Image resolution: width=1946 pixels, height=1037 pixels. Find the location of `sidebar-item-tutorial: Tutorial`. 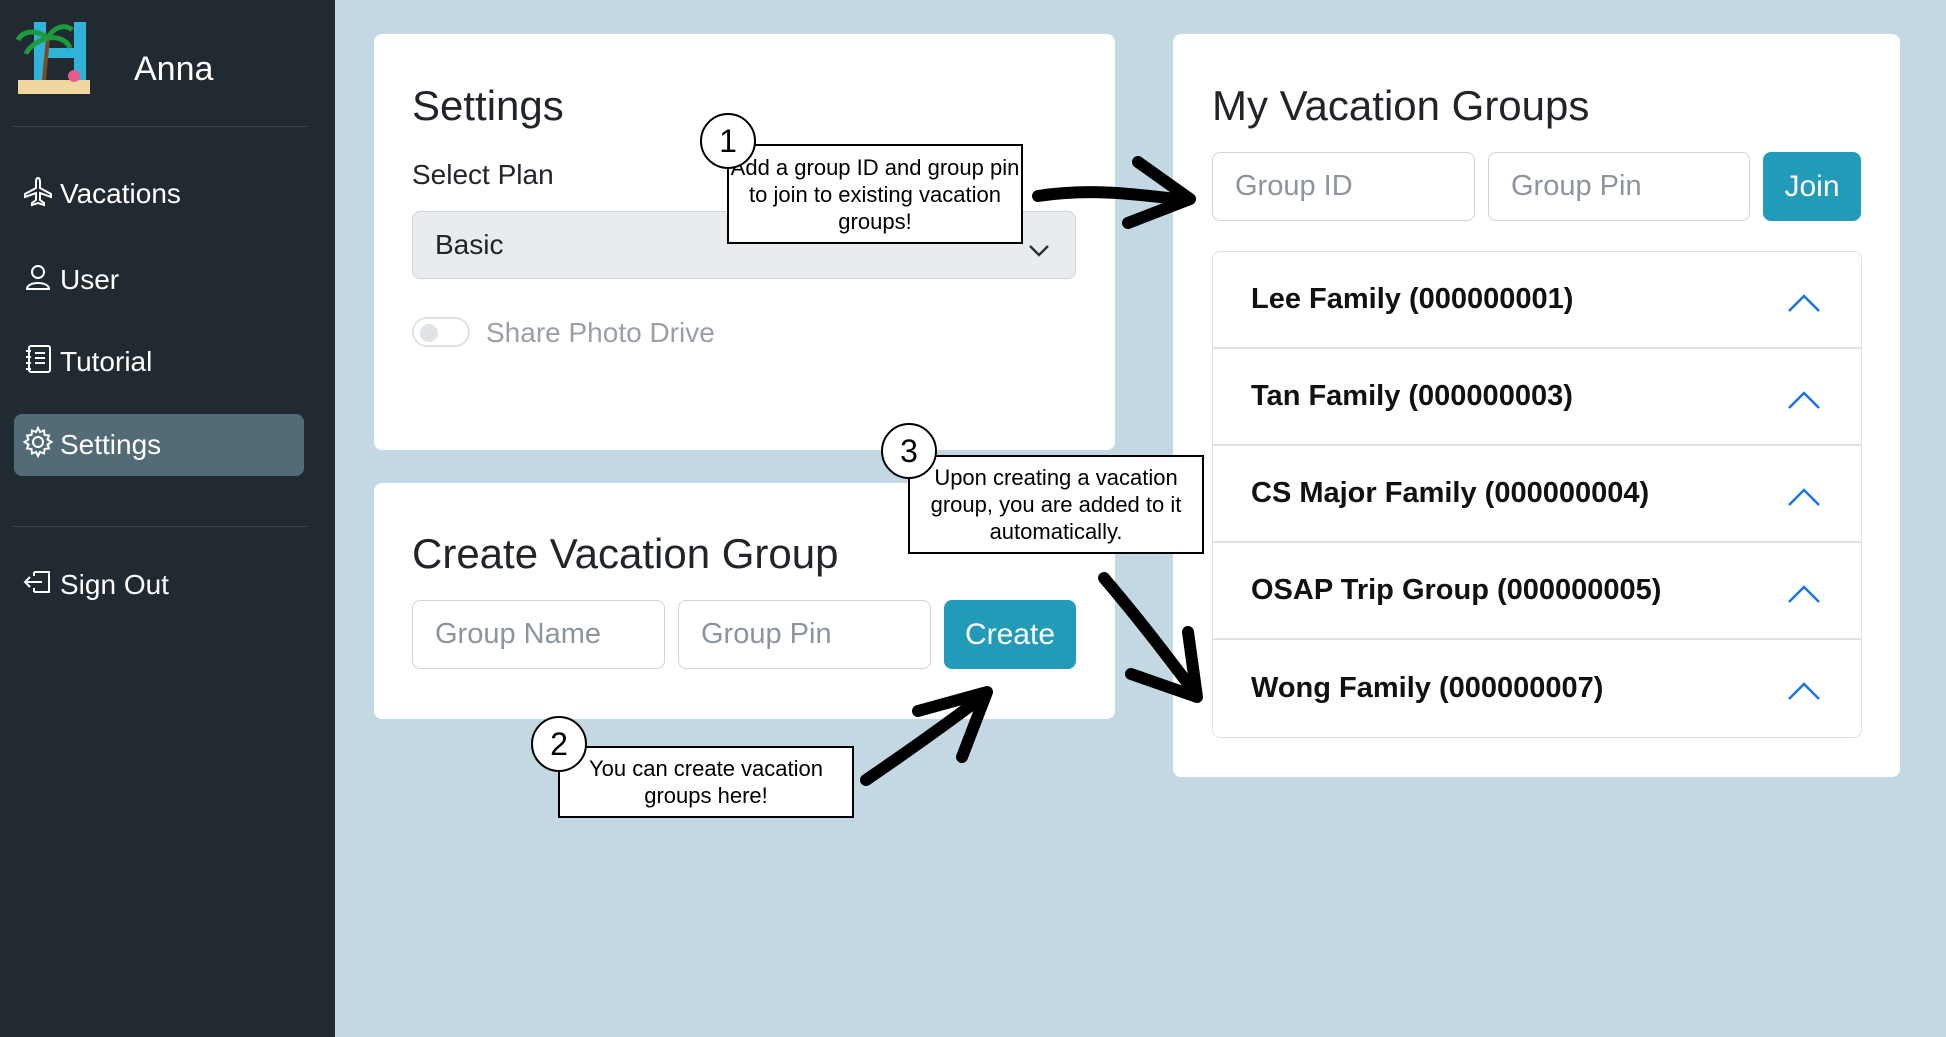

sidebar-item-tutorial: Tutorial is located at coordinates (159, 362).